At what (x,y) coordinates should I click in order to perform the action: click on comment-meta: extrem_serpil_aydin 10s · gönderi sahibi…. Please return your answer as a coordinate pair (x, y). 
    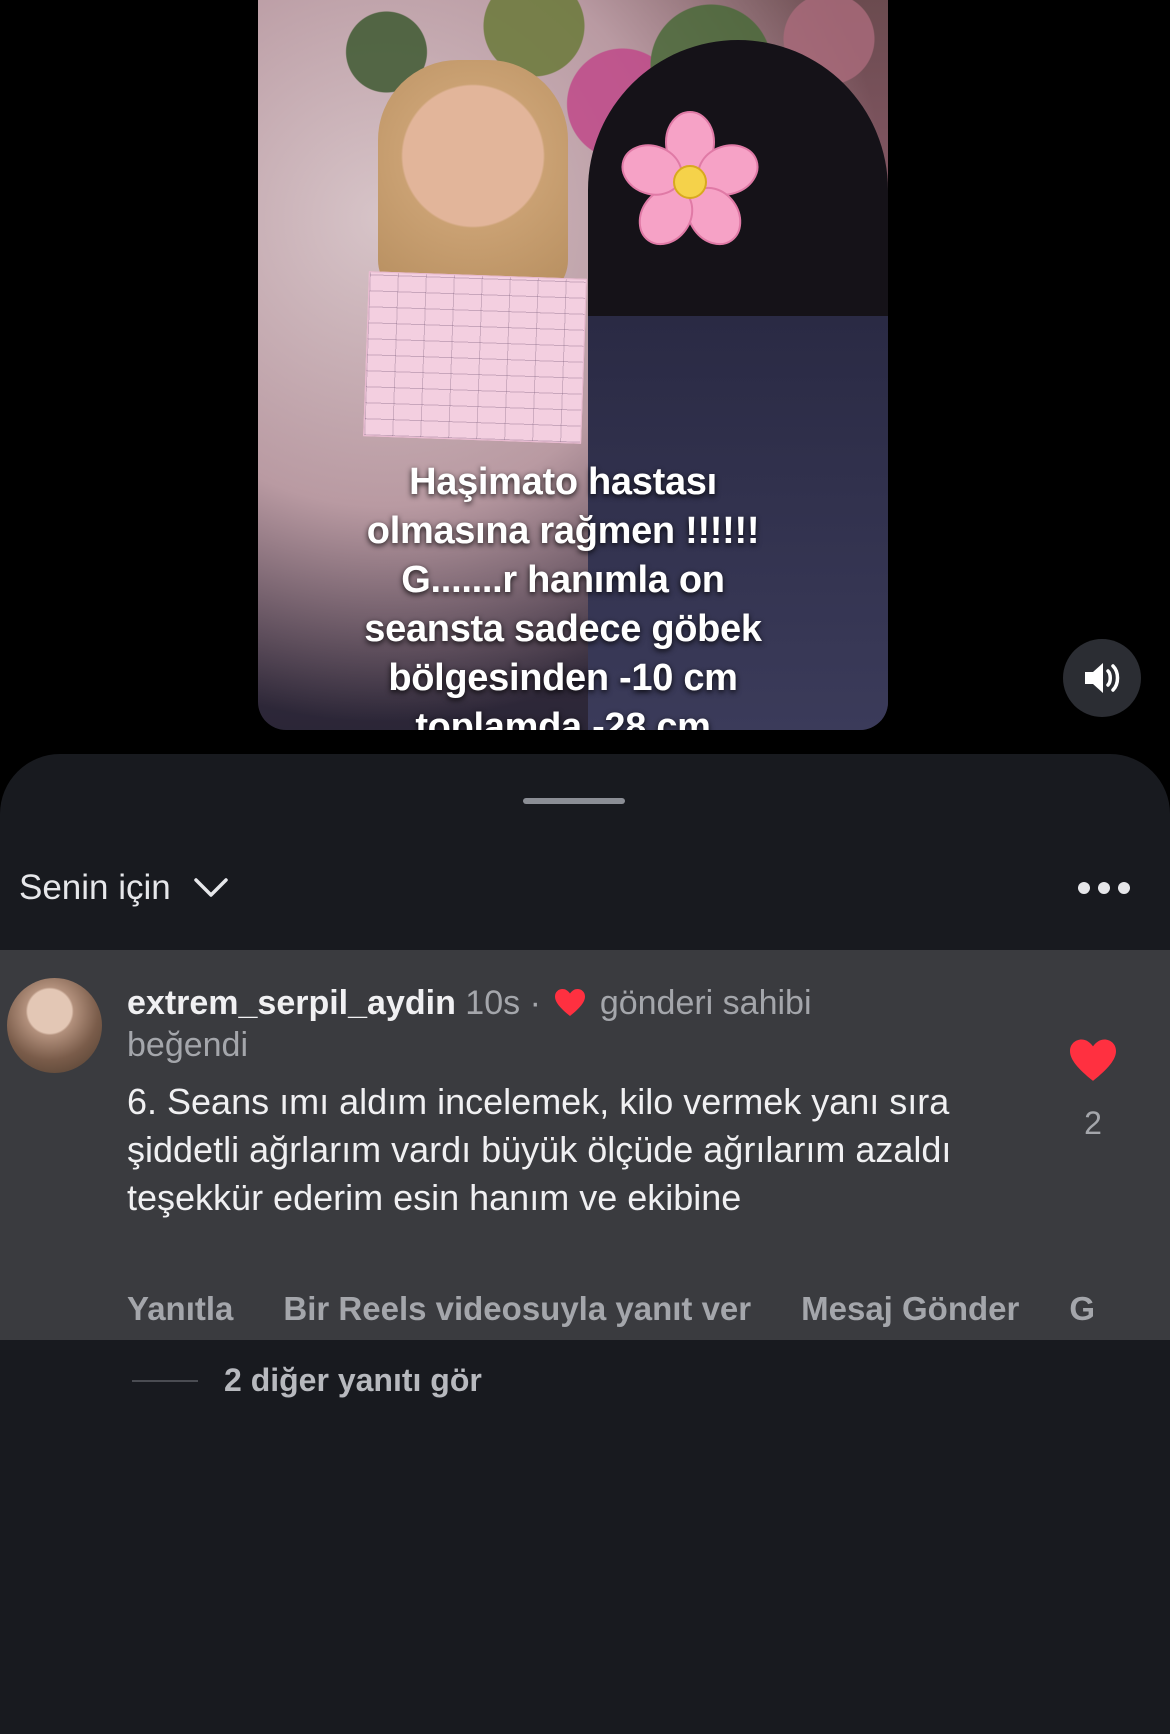
    Looking at the image, I should click on (547, 1024).